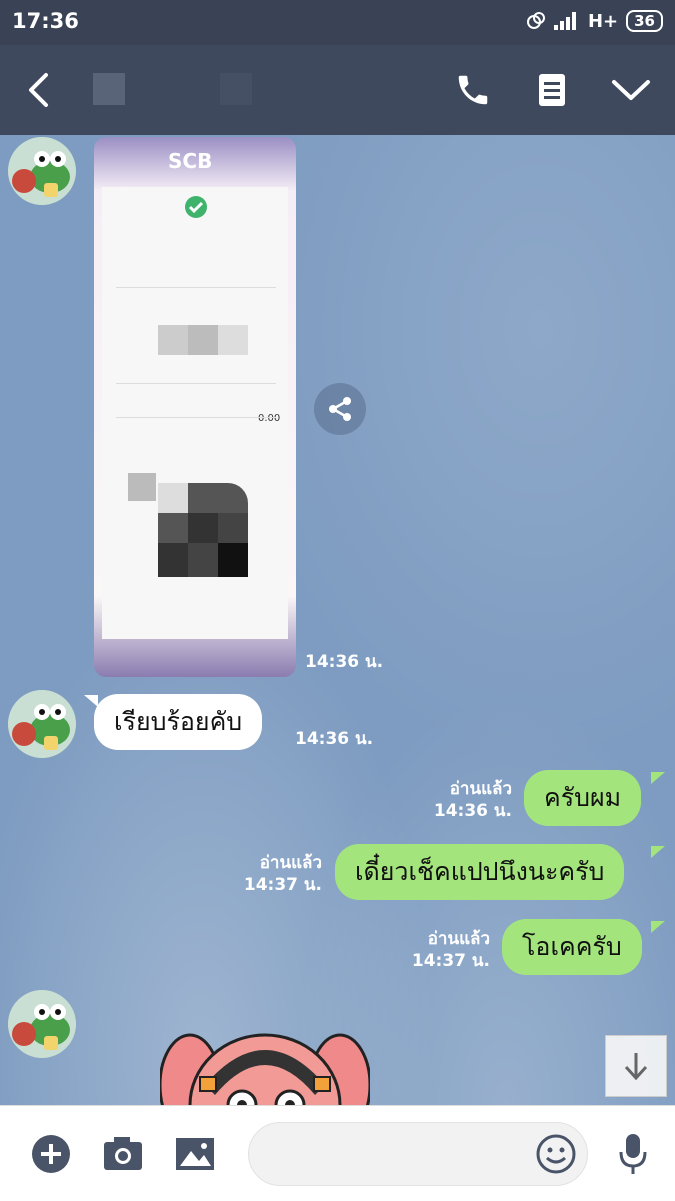 The width and height of the screenshot is (675, 1201). I want to click on voice-button, so click(633, 1153).